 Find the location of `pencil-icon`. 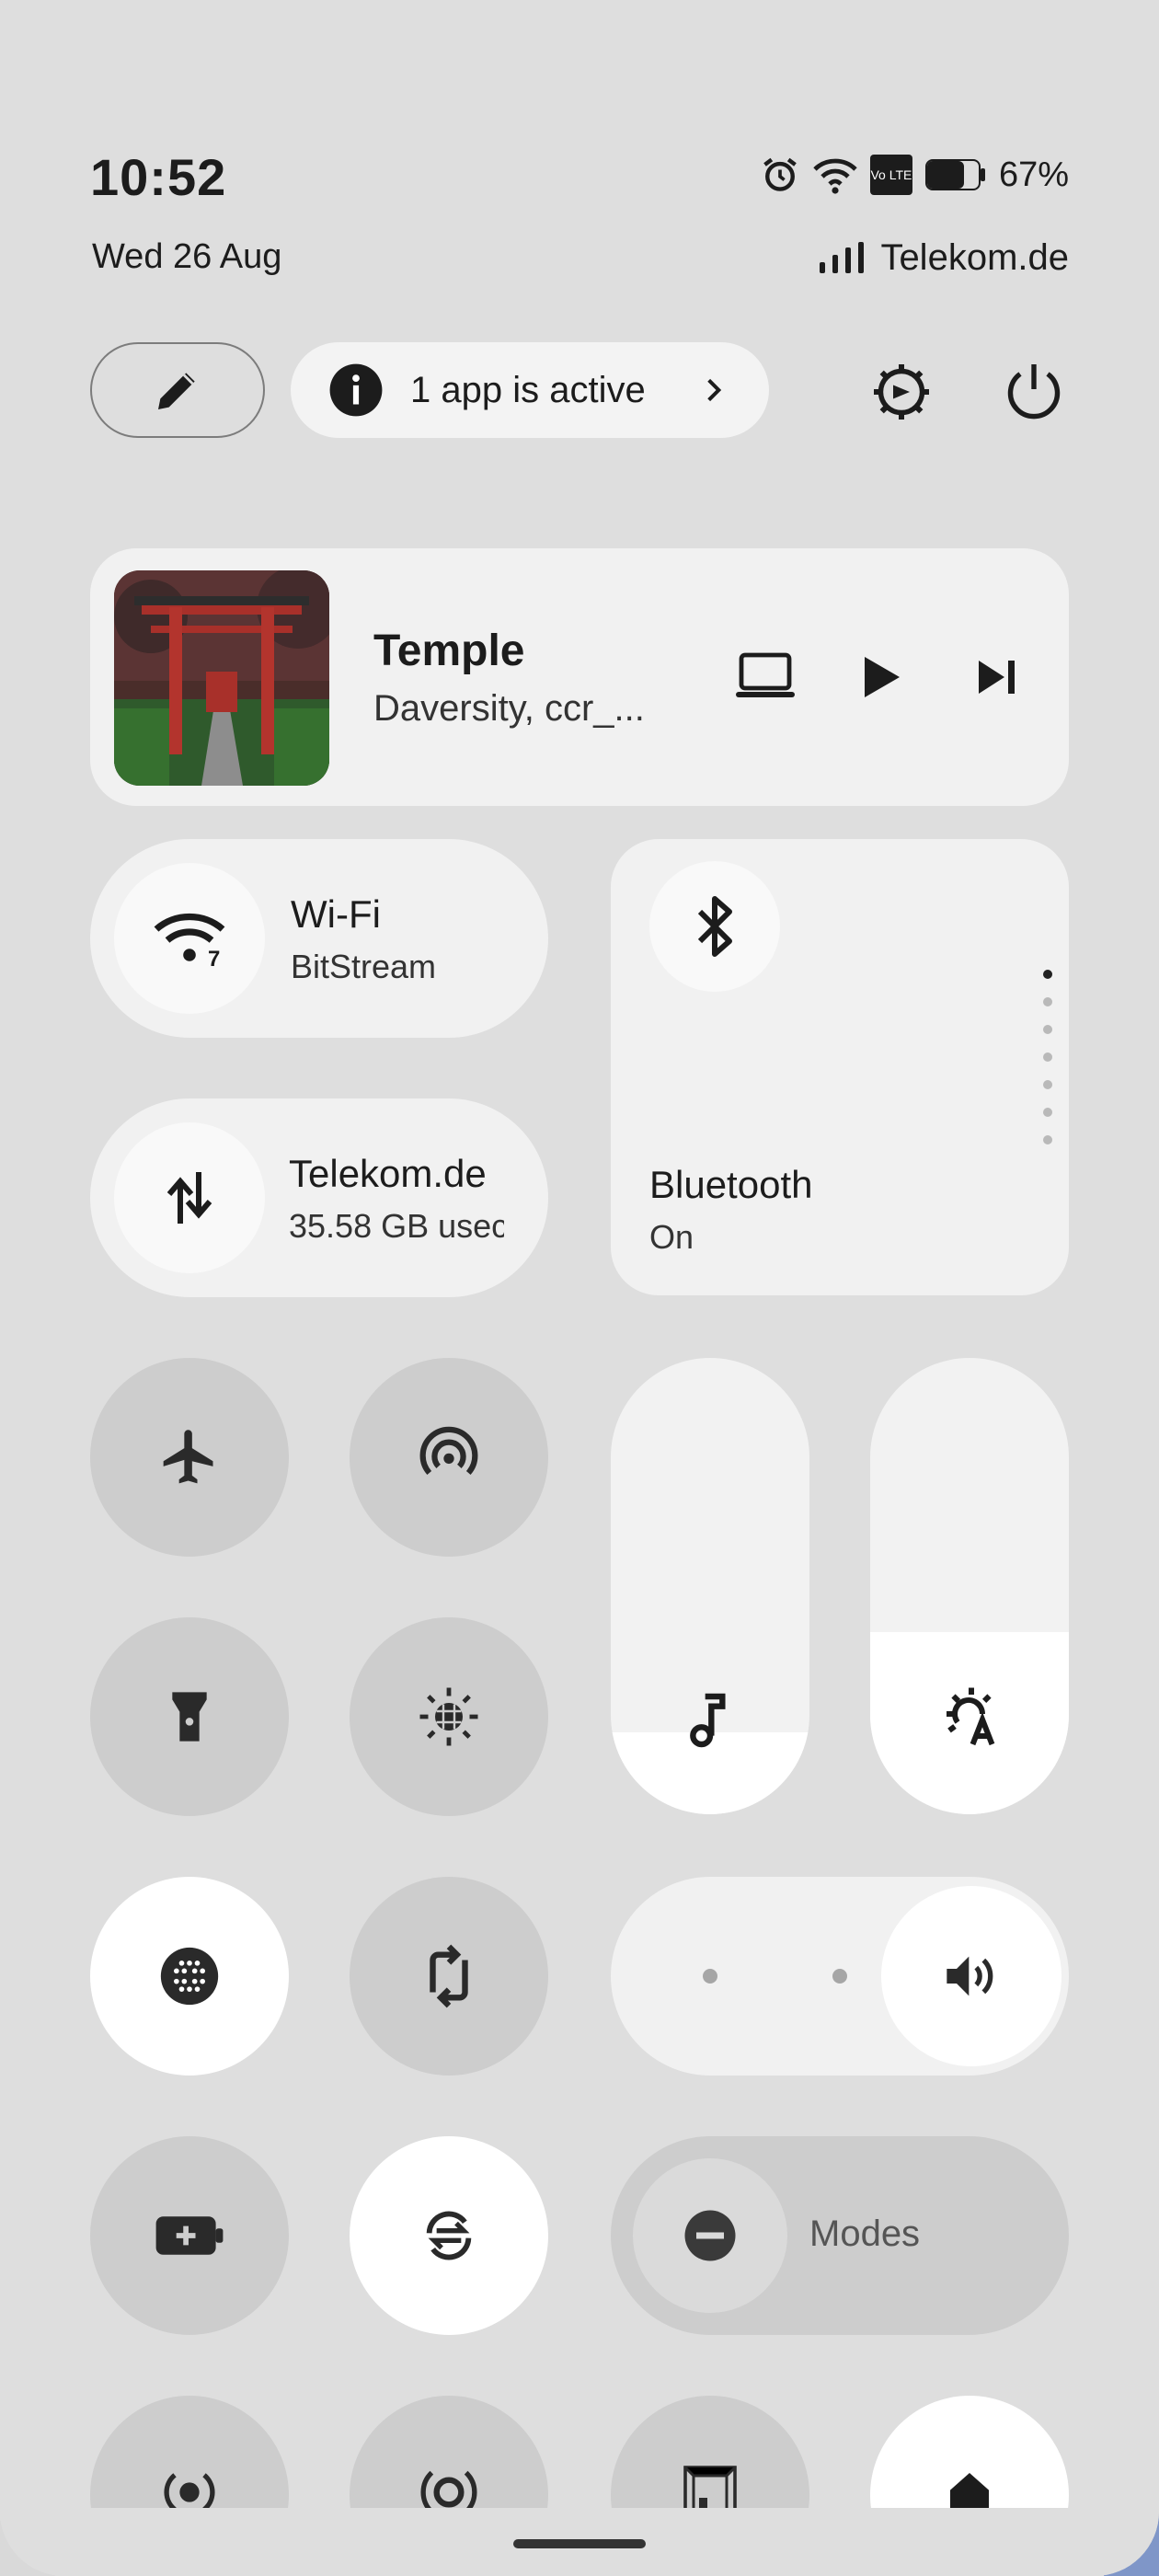

pencil-icon is located at coordinates (176, 391).